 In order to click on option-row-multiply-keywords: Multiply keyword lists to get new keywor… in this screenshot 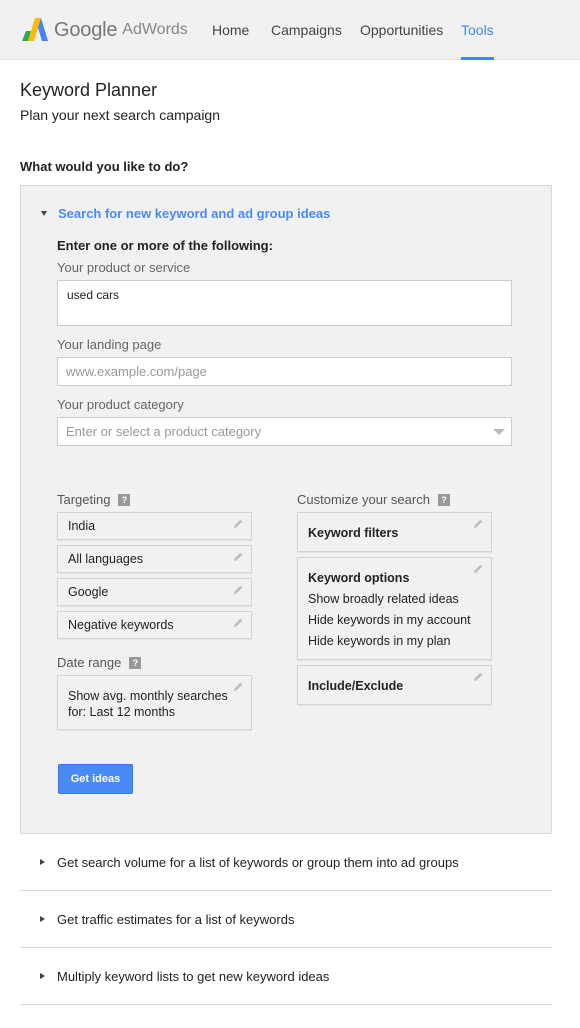, I will do `click(286, 976)`.